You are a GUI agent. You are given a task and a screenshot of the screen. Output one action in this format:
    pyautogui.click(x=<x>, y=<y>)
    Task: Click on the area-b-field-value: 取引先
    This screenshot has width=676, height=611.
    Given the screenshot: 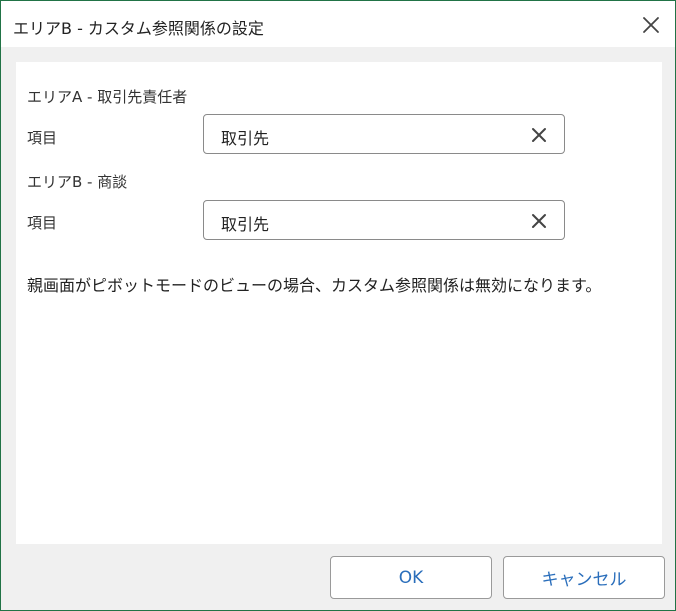 What is the action you would take?
    pyautogui.click(x=245, y=224)
    